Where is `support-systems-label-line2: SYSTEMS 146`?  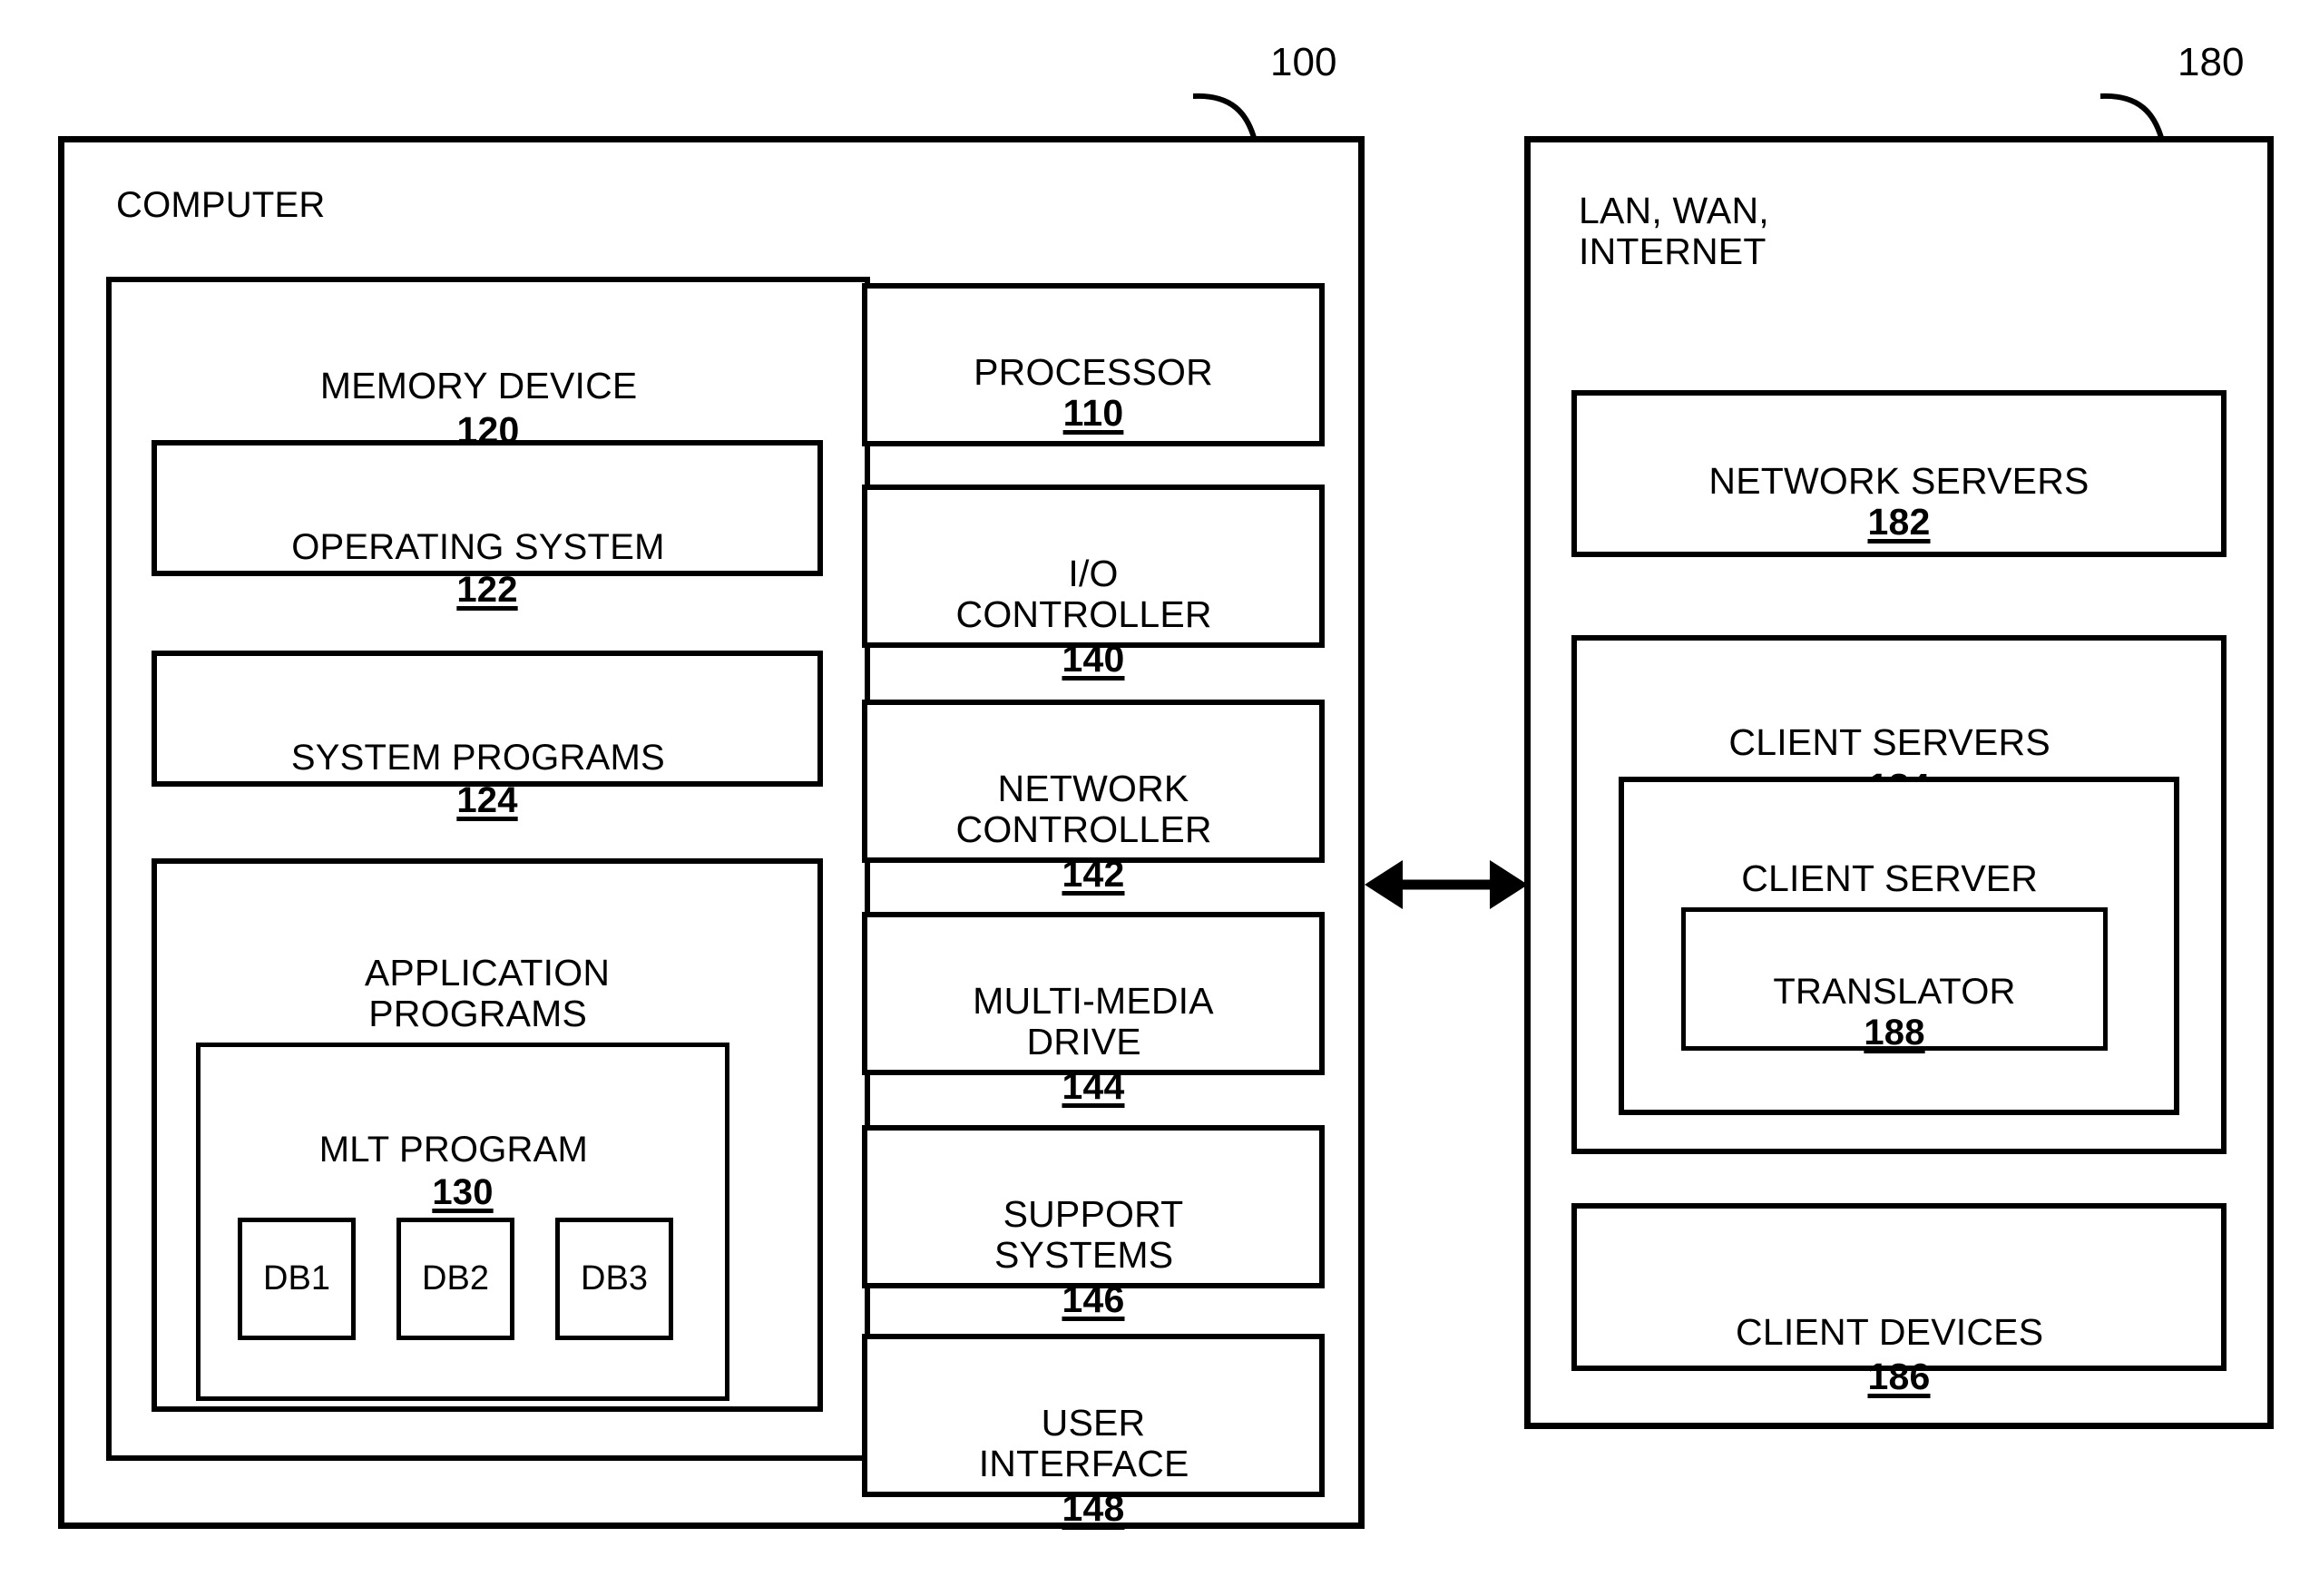 support-systems-label-line2: SYSTEMS 146 is located at coordinates (1093, 1255).